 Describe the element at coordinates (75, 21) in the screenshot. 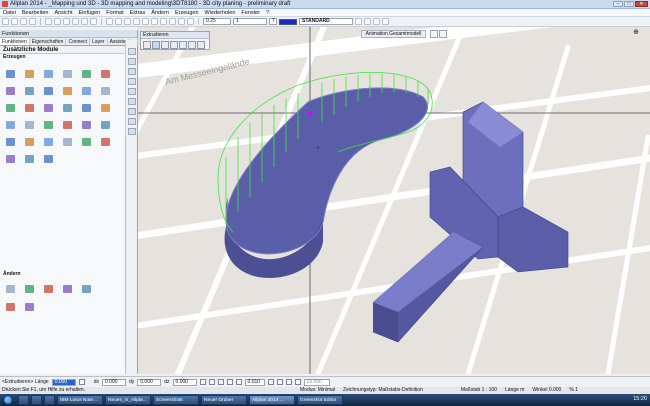

I see `copy-icon` at that location.